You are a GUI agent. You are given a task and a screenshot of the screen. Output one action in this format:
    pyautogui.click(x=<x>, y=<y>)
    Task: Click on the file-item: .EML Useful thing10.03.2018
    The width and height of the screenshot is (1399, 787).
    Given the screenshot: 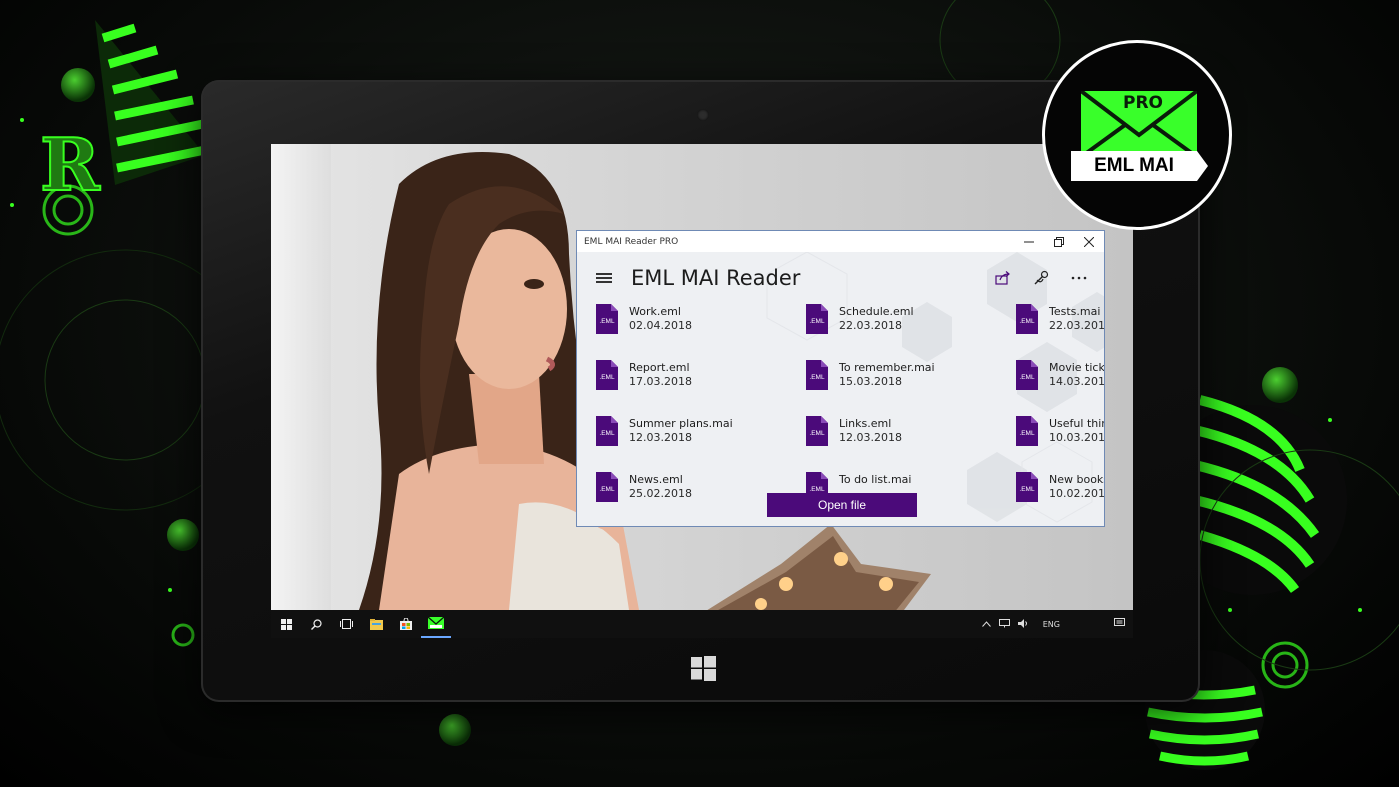 What is the action you would take?
    pyautogui.click(x=1060, y=444)
    